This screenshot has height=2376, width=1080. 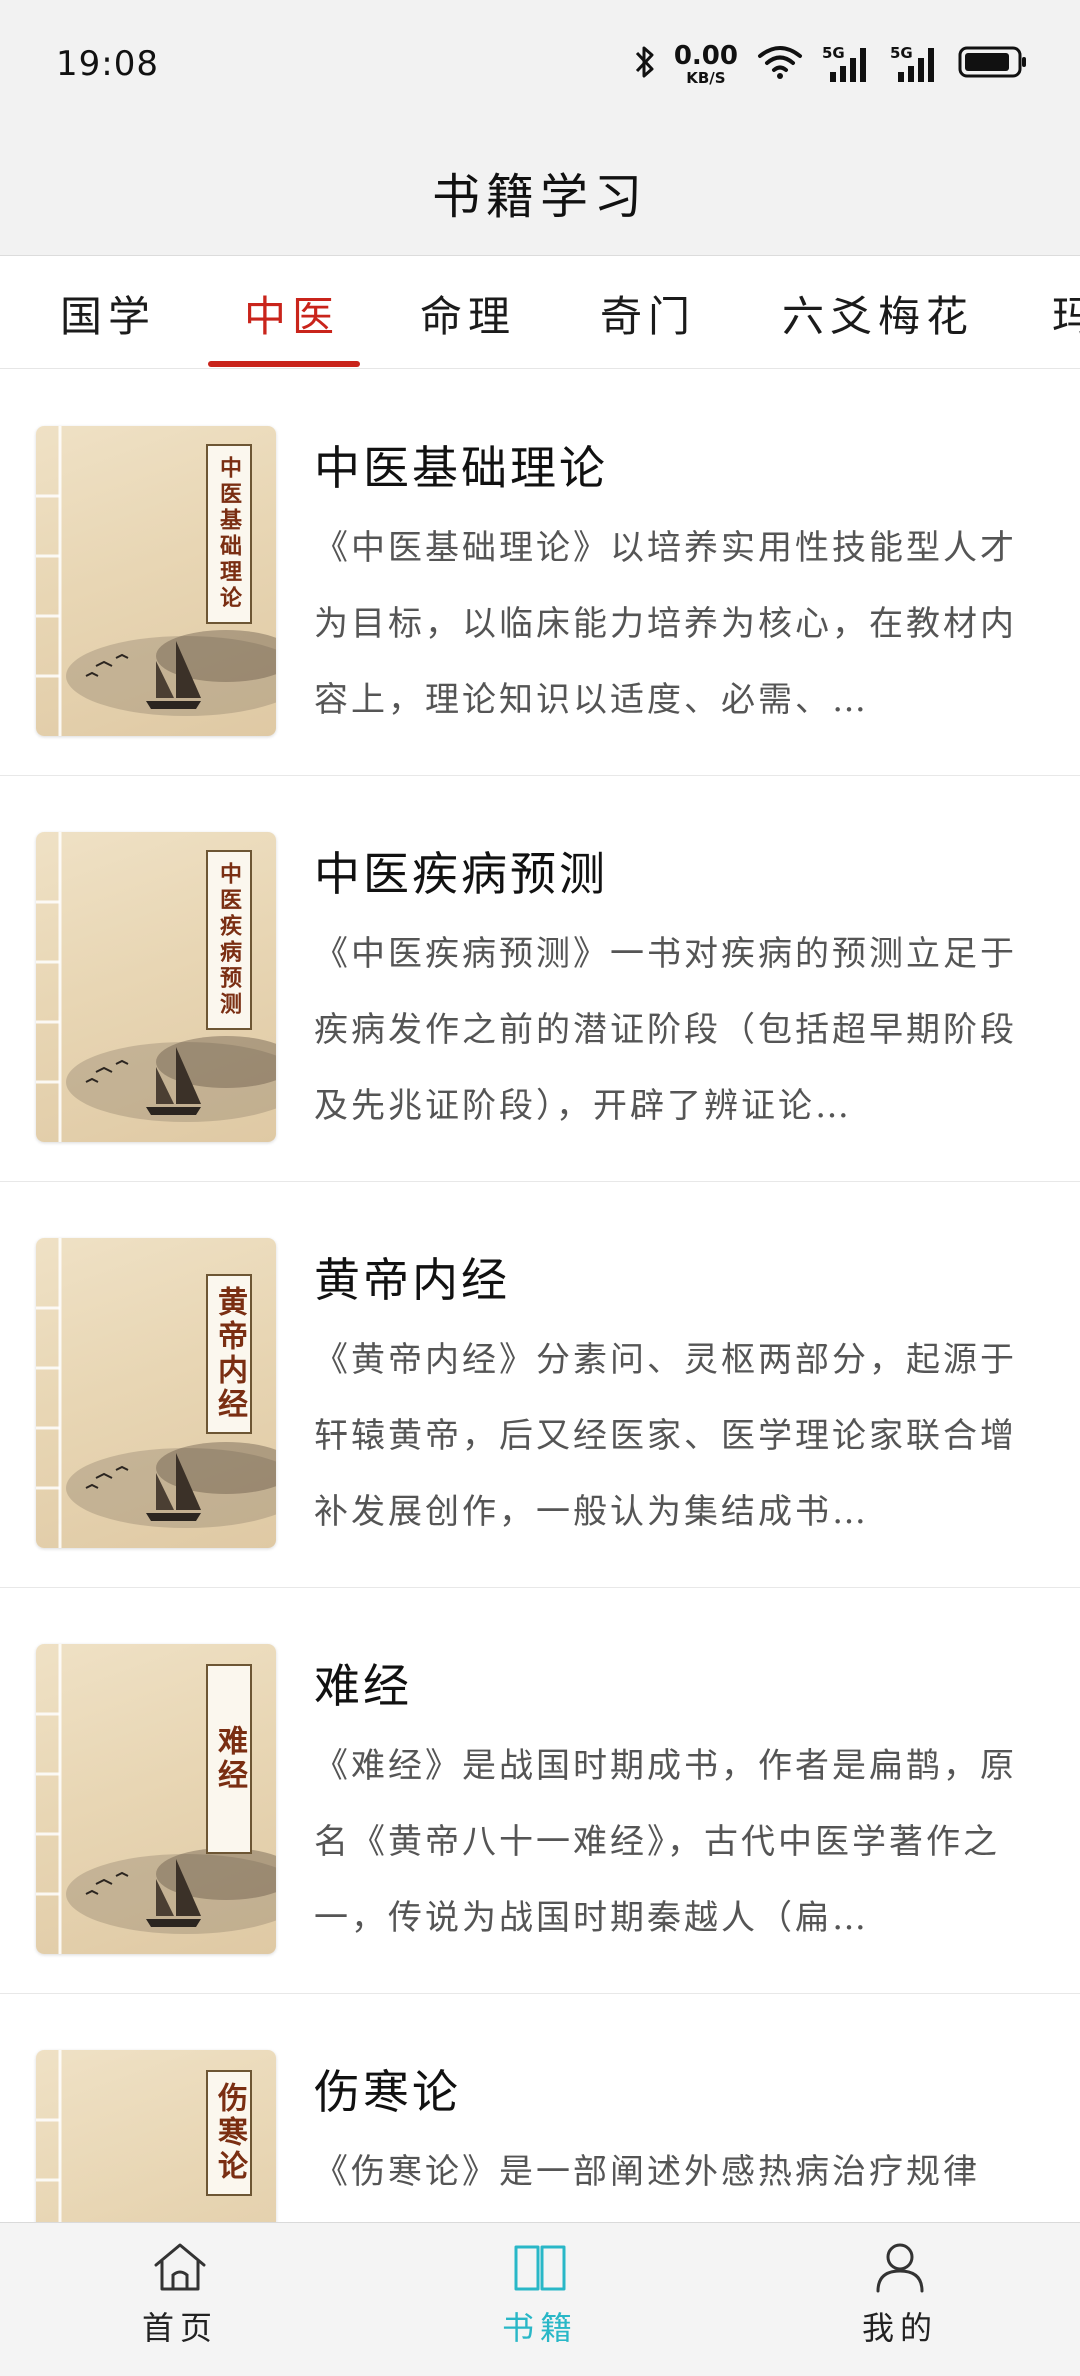 I want to click on net-speed: 0.00 KB/S, so click(x=706, y=64).